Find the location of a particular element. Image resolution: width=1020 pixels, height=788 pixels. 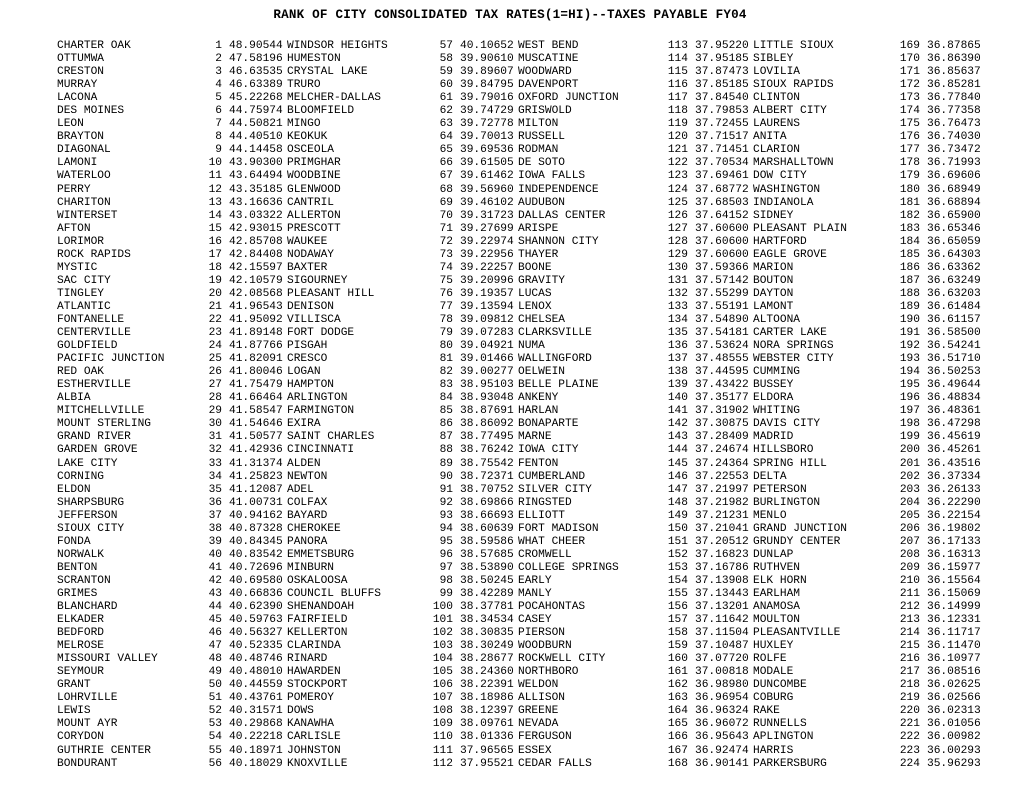

tax-rate: 36.65059 is located at coordinates (954, 241).